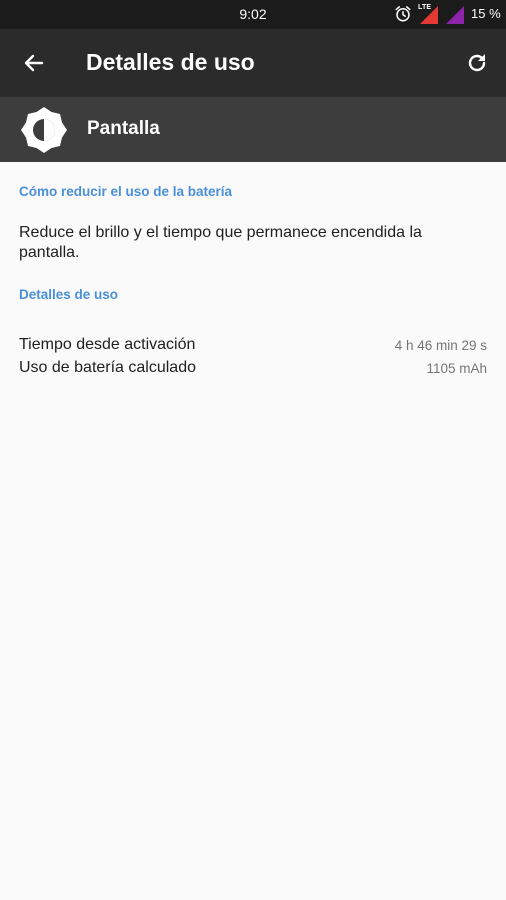 The height and width of the screenshot is (900, 506). What do you see at coordinates (253, 347) in the screenshot?
I see `detail-row: Tiempo desde activación 4 h 46 min 29 s` at bounding box center [253, 347].